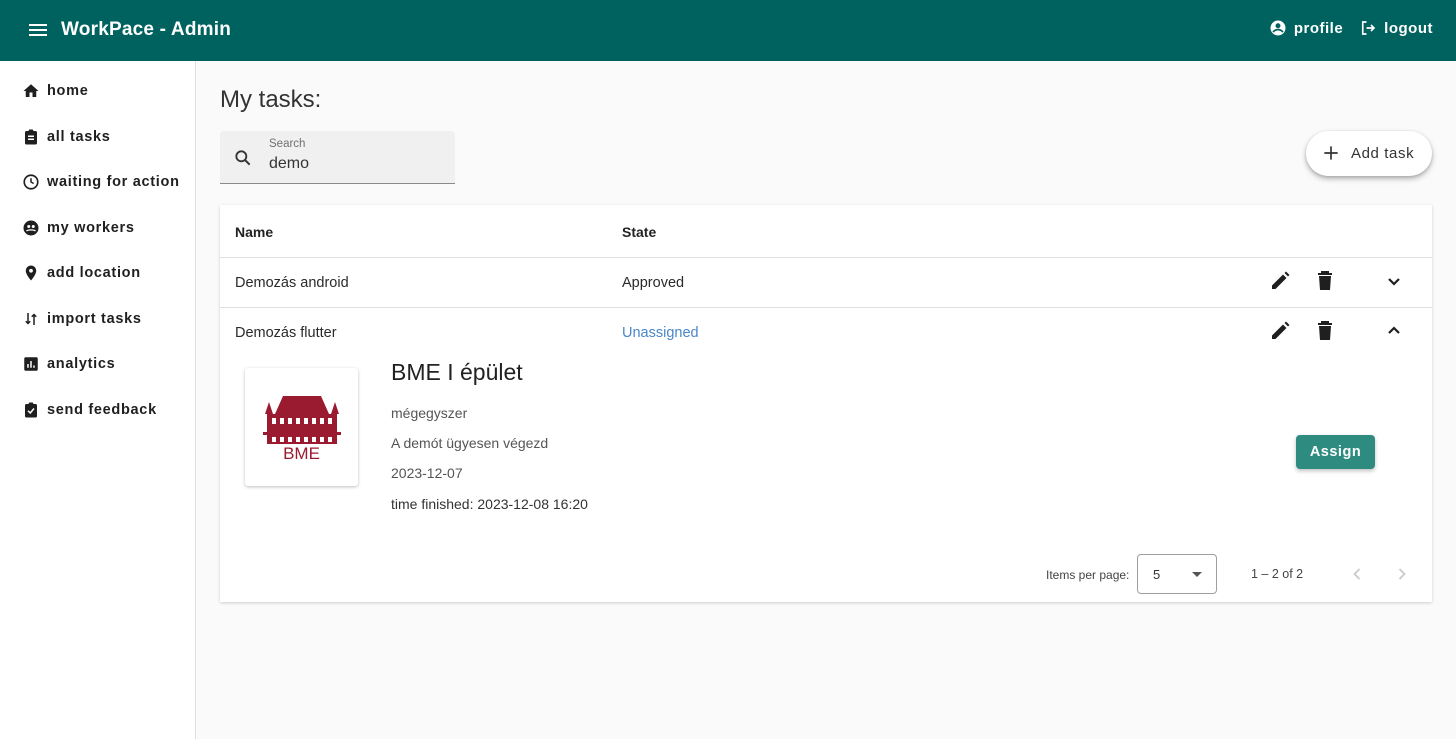 The height and width of the screenshot is (739, 1456). Describe the element at coordinates (1157, 574) in the screenshot. I see `page-size-value: 5` at that location.